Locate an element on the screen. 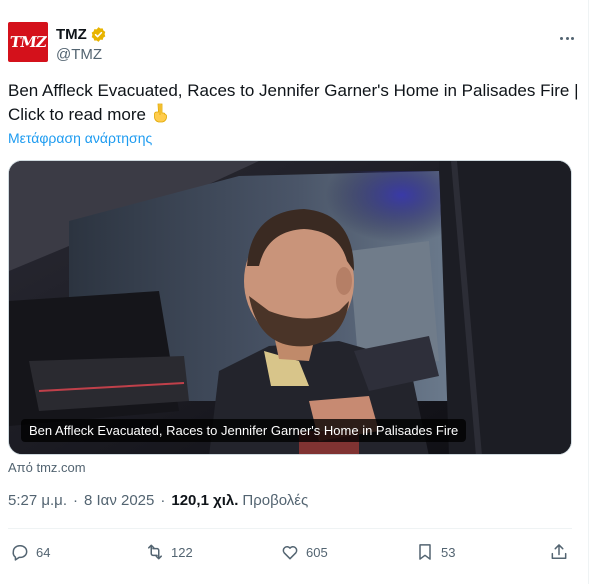 Image resolution: width=596 pixels, height=584 pixels. translate-link: Μετάφραση ανάρτησης is located at coordinates (80, 138).